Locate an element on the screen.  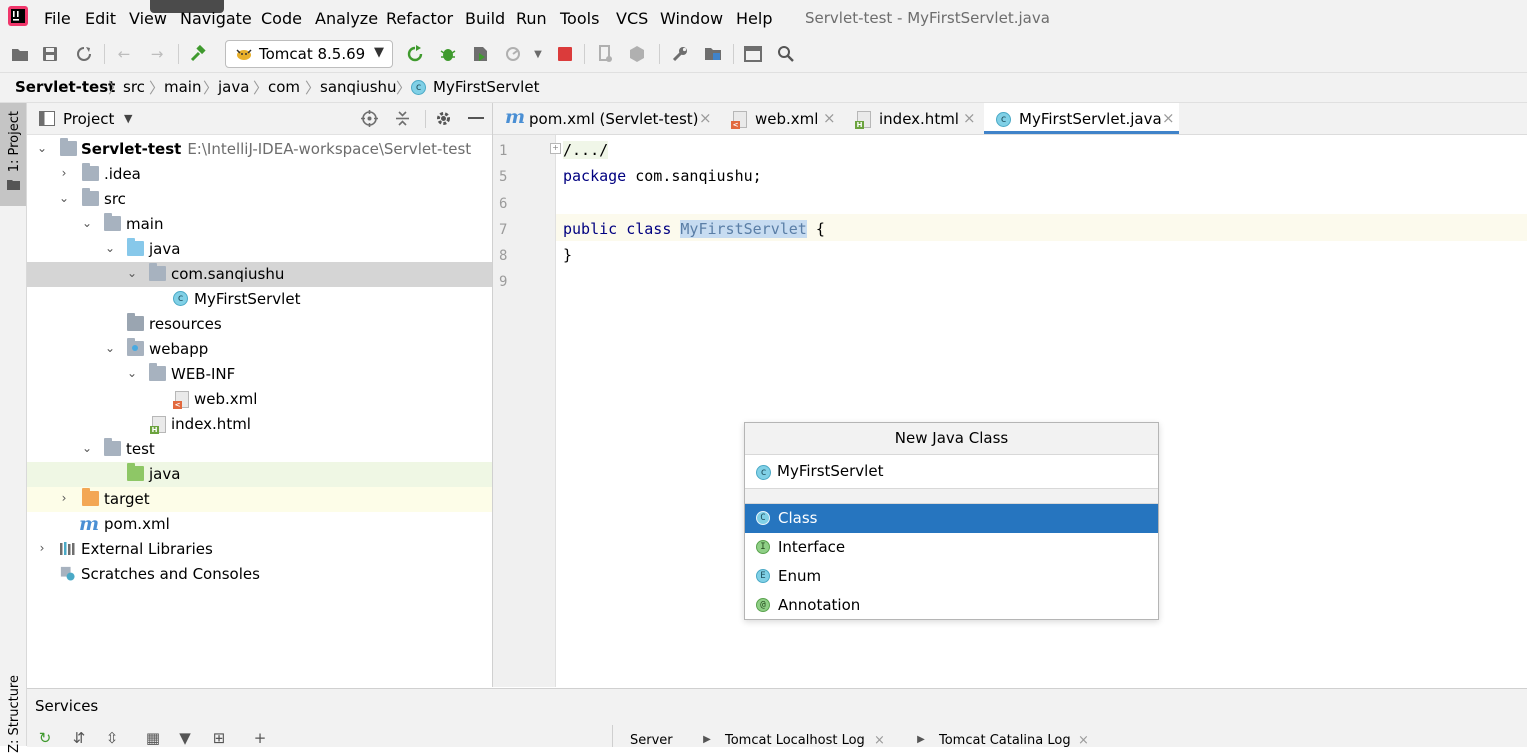
stop-icon is located at coordinates (565, 54).